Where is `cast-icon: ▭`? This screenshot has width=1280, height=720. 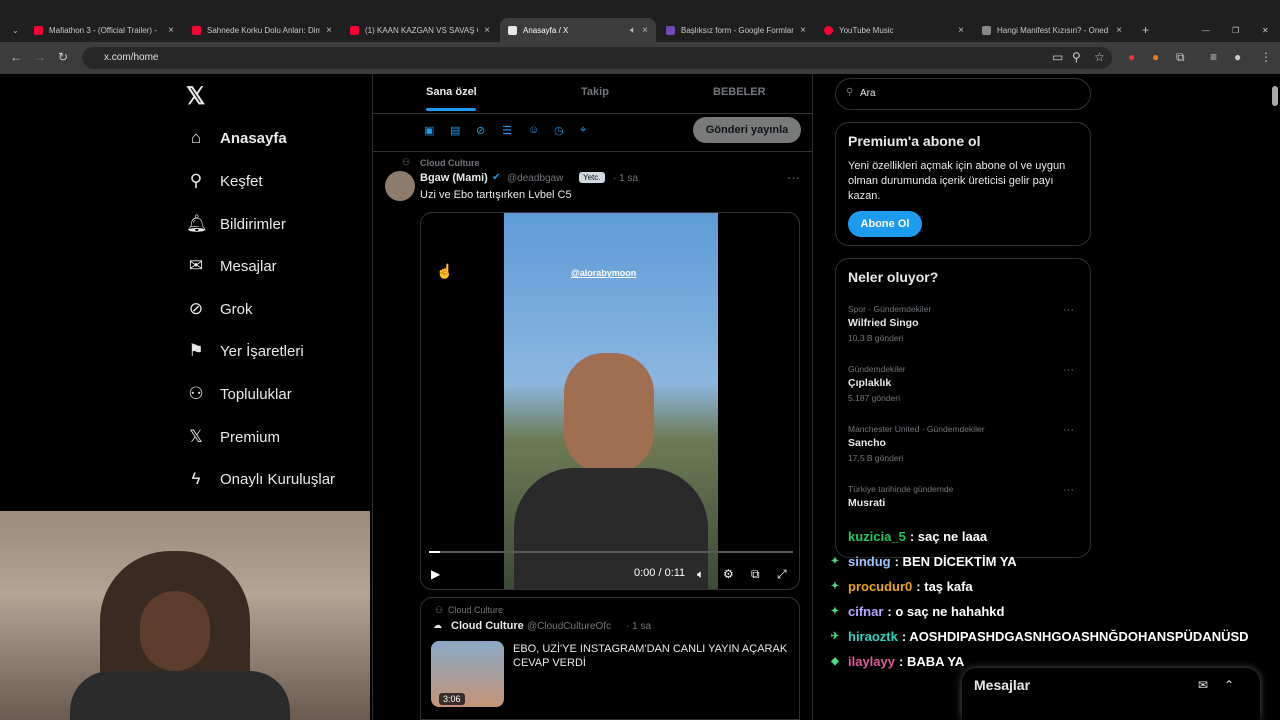
cast-icon: ▭ is located at coordinates (1057, 57).